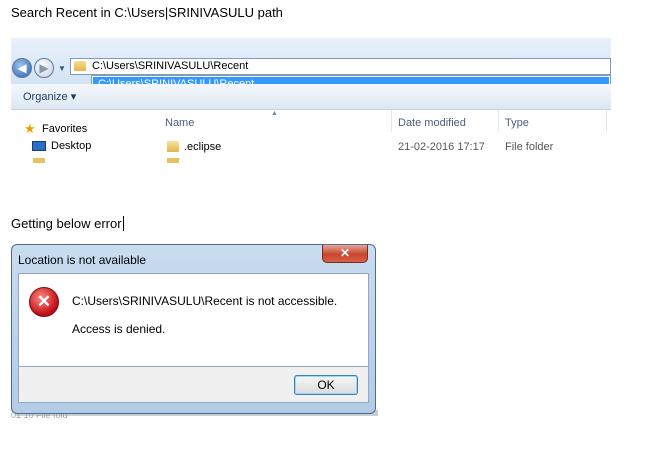 Image resolution: width=668 pixels, height=470 pixels. Describe the element at coordinates (432, 123) in the screenshot. I see `column-header-date: Date modified` at that location.